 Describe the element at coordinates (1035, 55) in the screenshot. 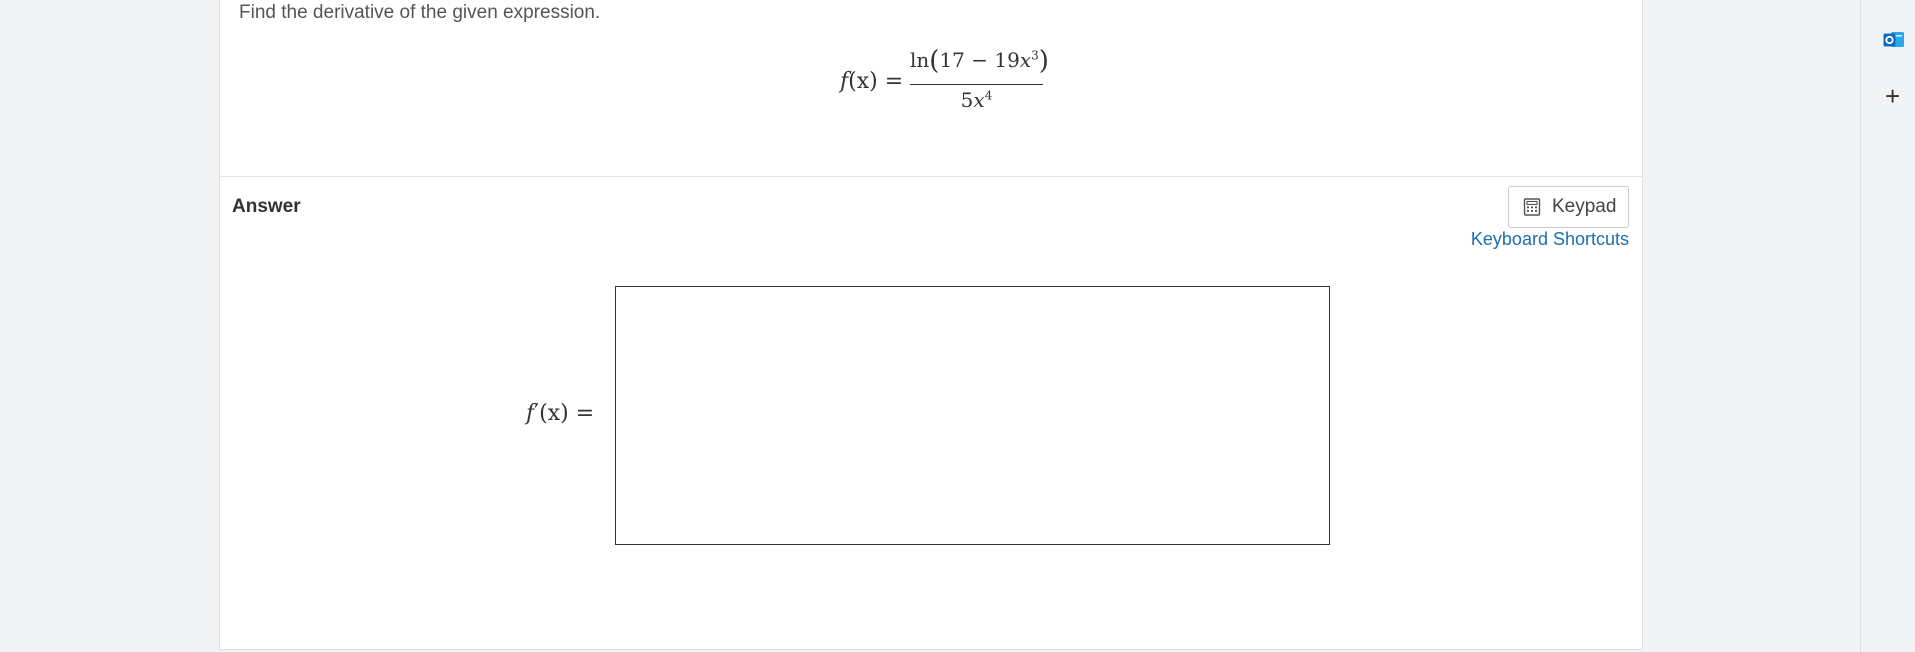

I see `numerator-exponent: 3` at that location.